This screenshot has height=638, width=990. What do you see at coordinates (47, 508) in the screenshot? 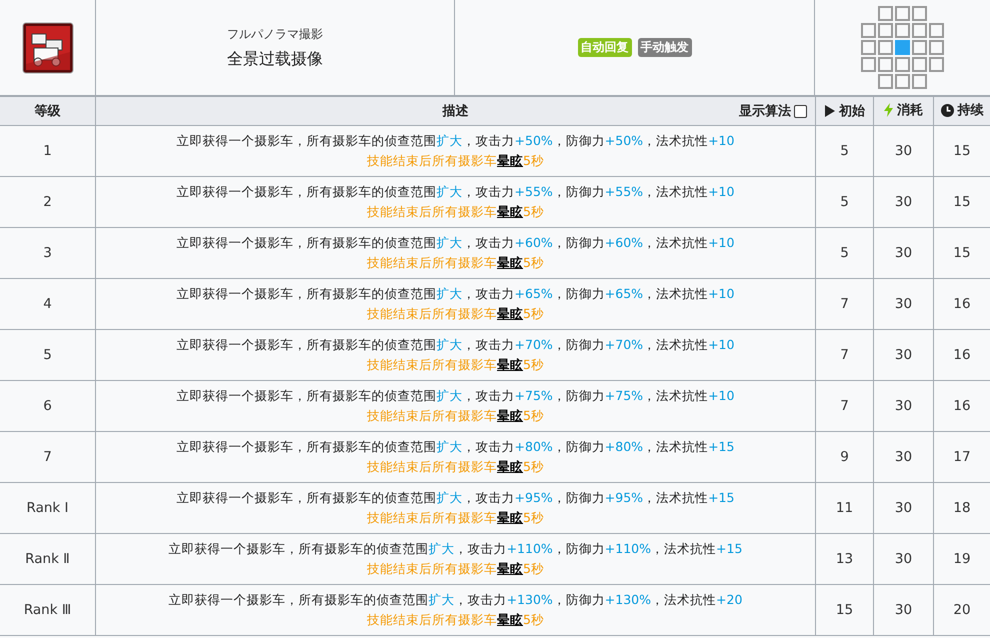
I see `table-cell: Rank Ⅰ` at bounding box center [47, 508].